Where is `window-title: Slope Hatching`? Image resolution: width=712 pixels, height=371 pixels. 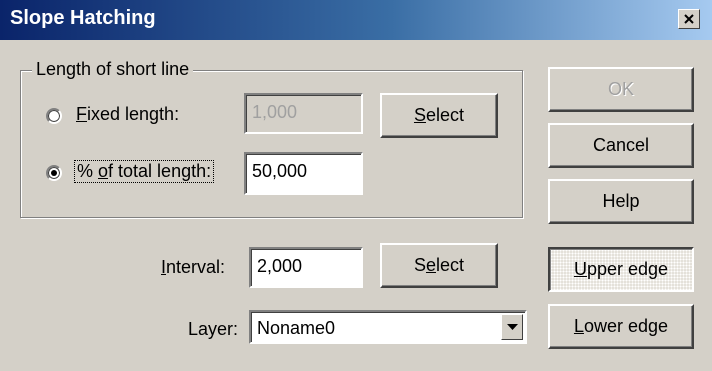
window-title: Slope Hatching is located at coordinates (83, 18).